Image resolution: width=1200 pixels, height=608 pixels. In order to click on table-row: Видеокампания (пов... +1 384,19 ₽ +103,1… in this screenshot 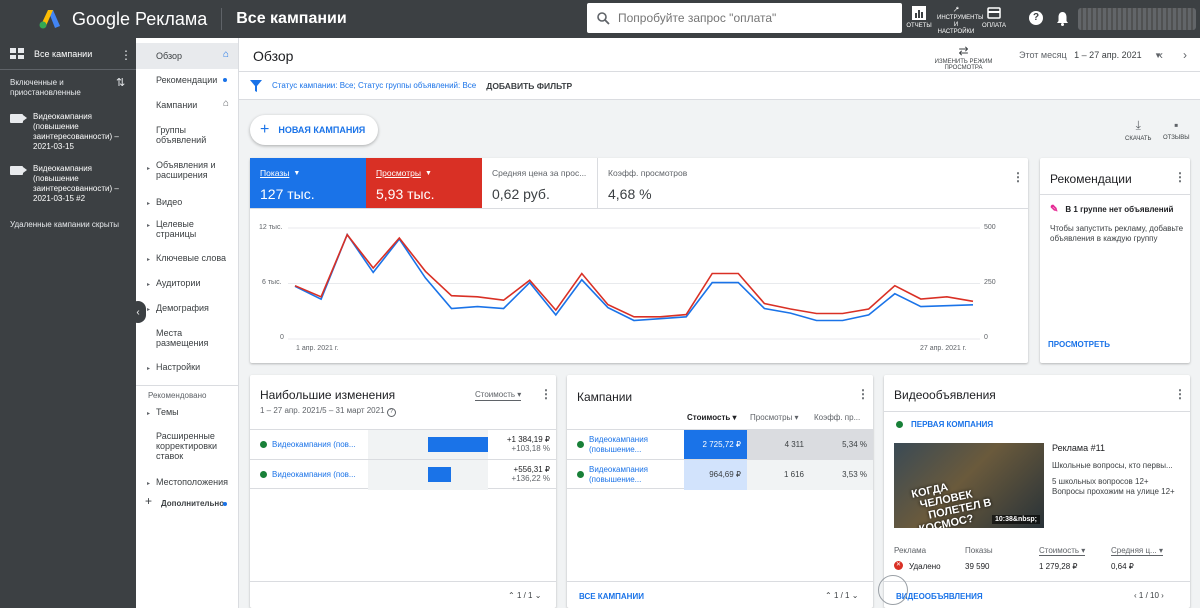, I will do `click(403, 444)`.